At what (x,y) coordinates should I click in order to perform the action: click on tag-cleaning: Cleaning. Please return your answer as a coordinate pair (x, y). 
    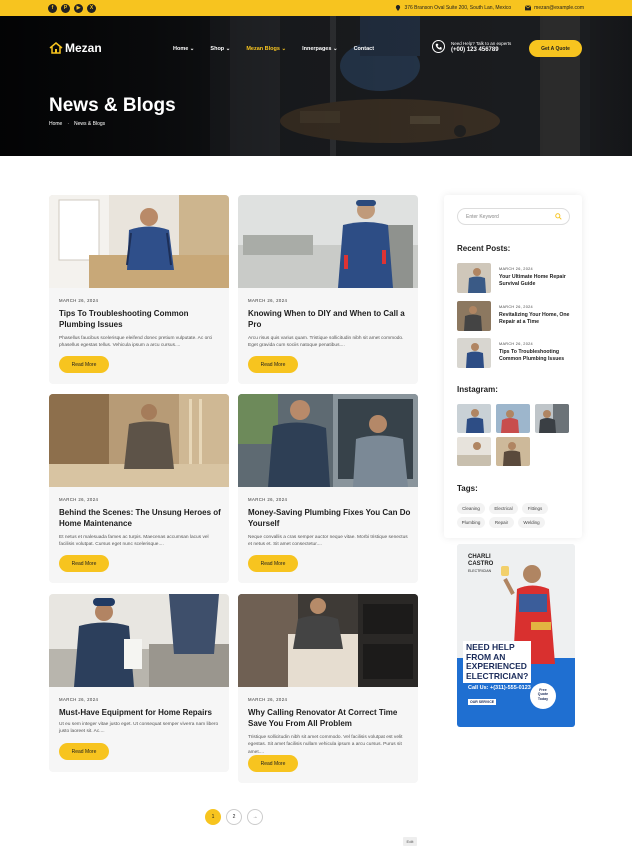
    Looking at the image, I should click on (471, 508).